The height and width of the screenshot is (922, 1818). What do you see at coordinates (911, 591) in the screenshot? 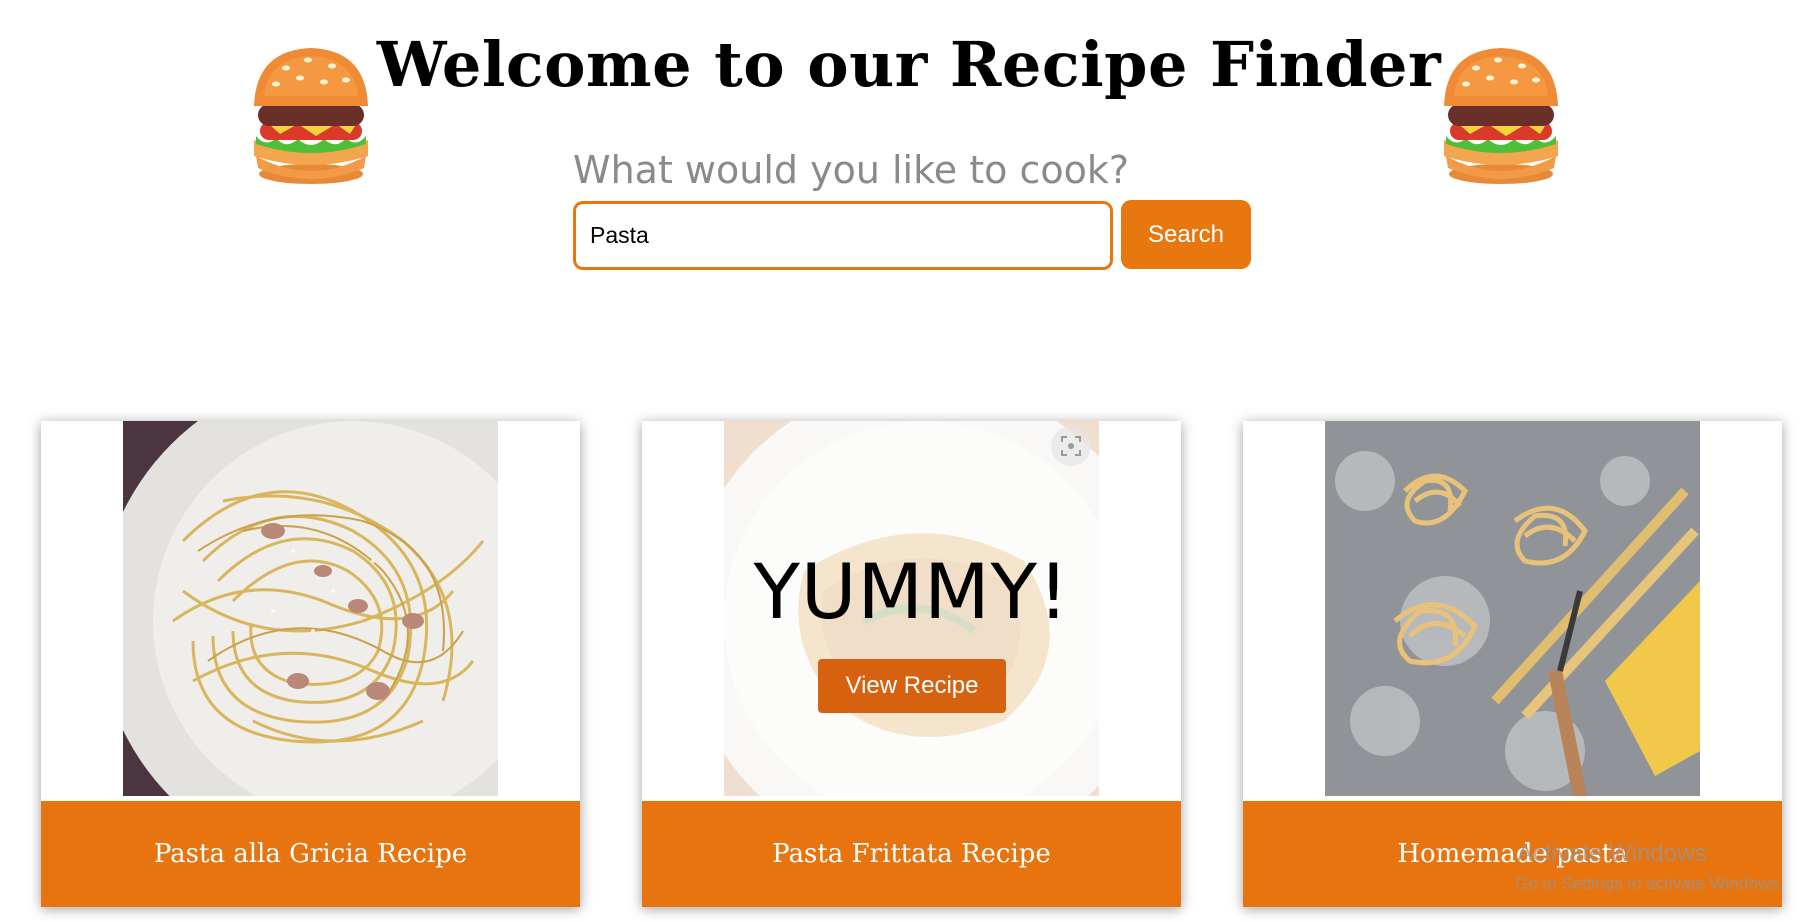
I see `hover-heading: YUMMY!` at bounding box center [911, 591].